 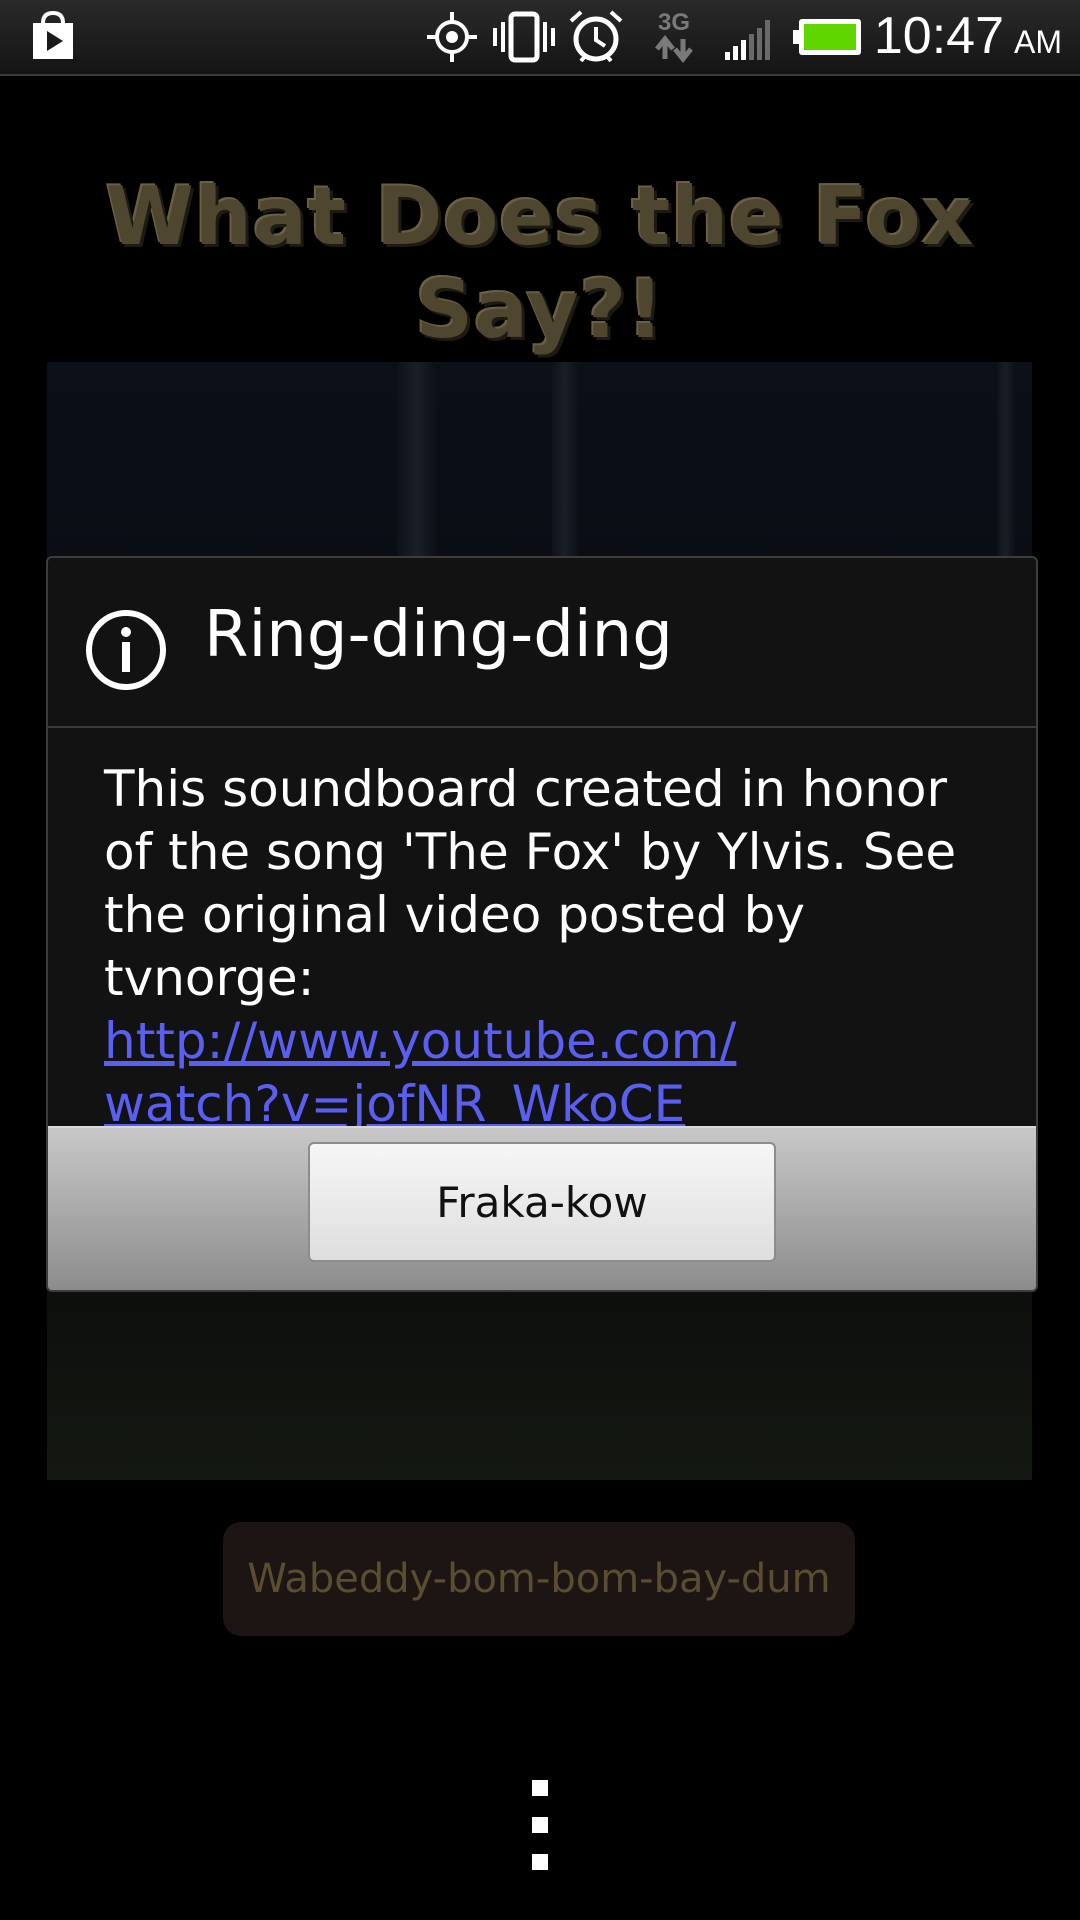 I want to click on gps-icon, so click(x=452, y=37).